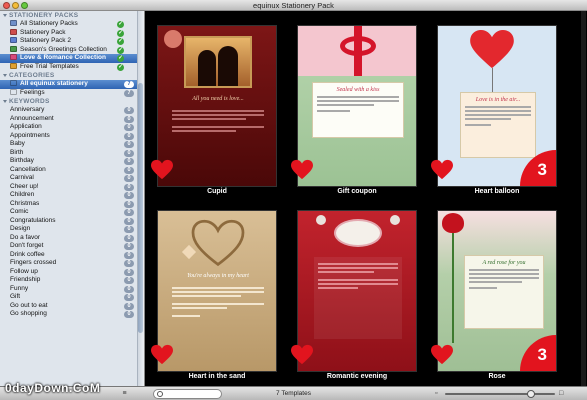  What do you see at coordinates (497, 291) in the screenshot?
I see `template-thumbnail: A red rose for you 3` at bounding box center [497, 291].